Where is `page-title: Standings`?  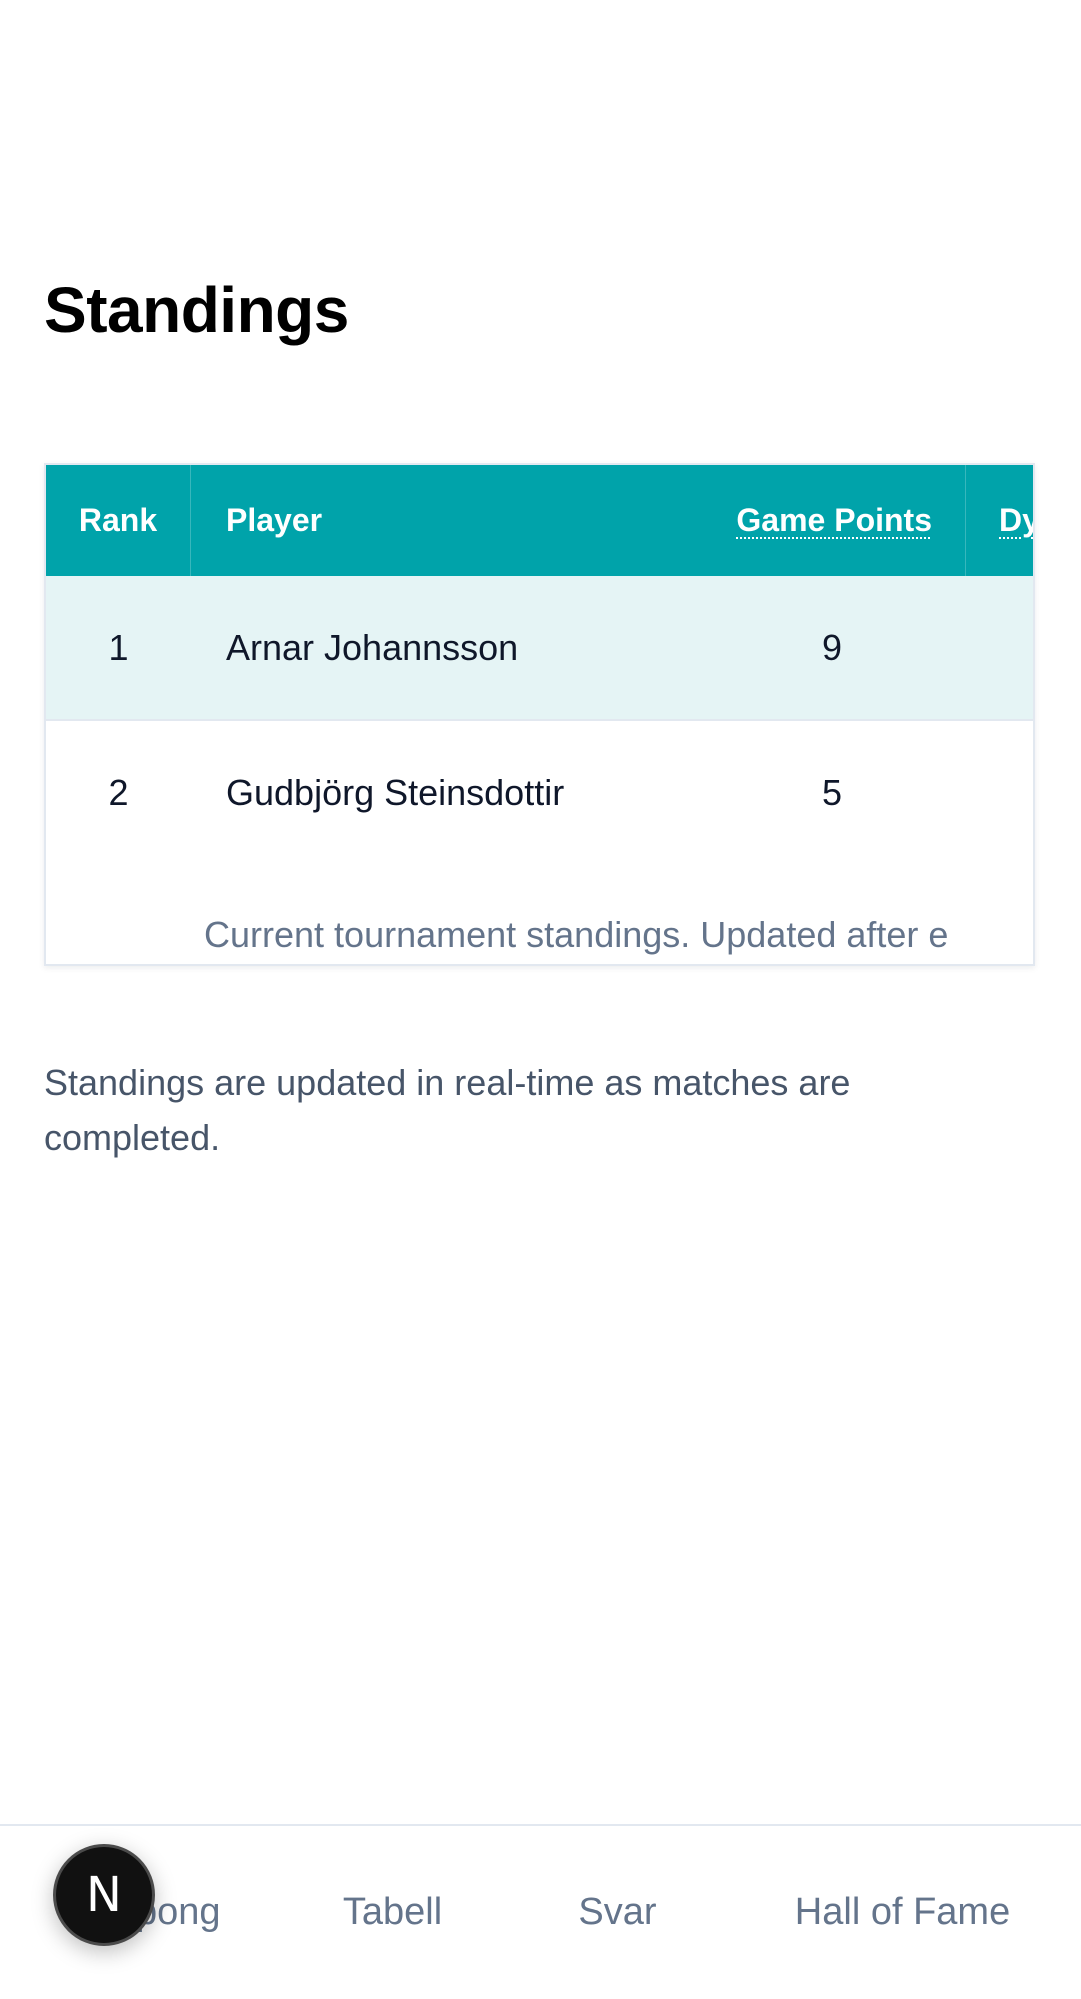 page-title: Standings is located at coordinates (196, 310).